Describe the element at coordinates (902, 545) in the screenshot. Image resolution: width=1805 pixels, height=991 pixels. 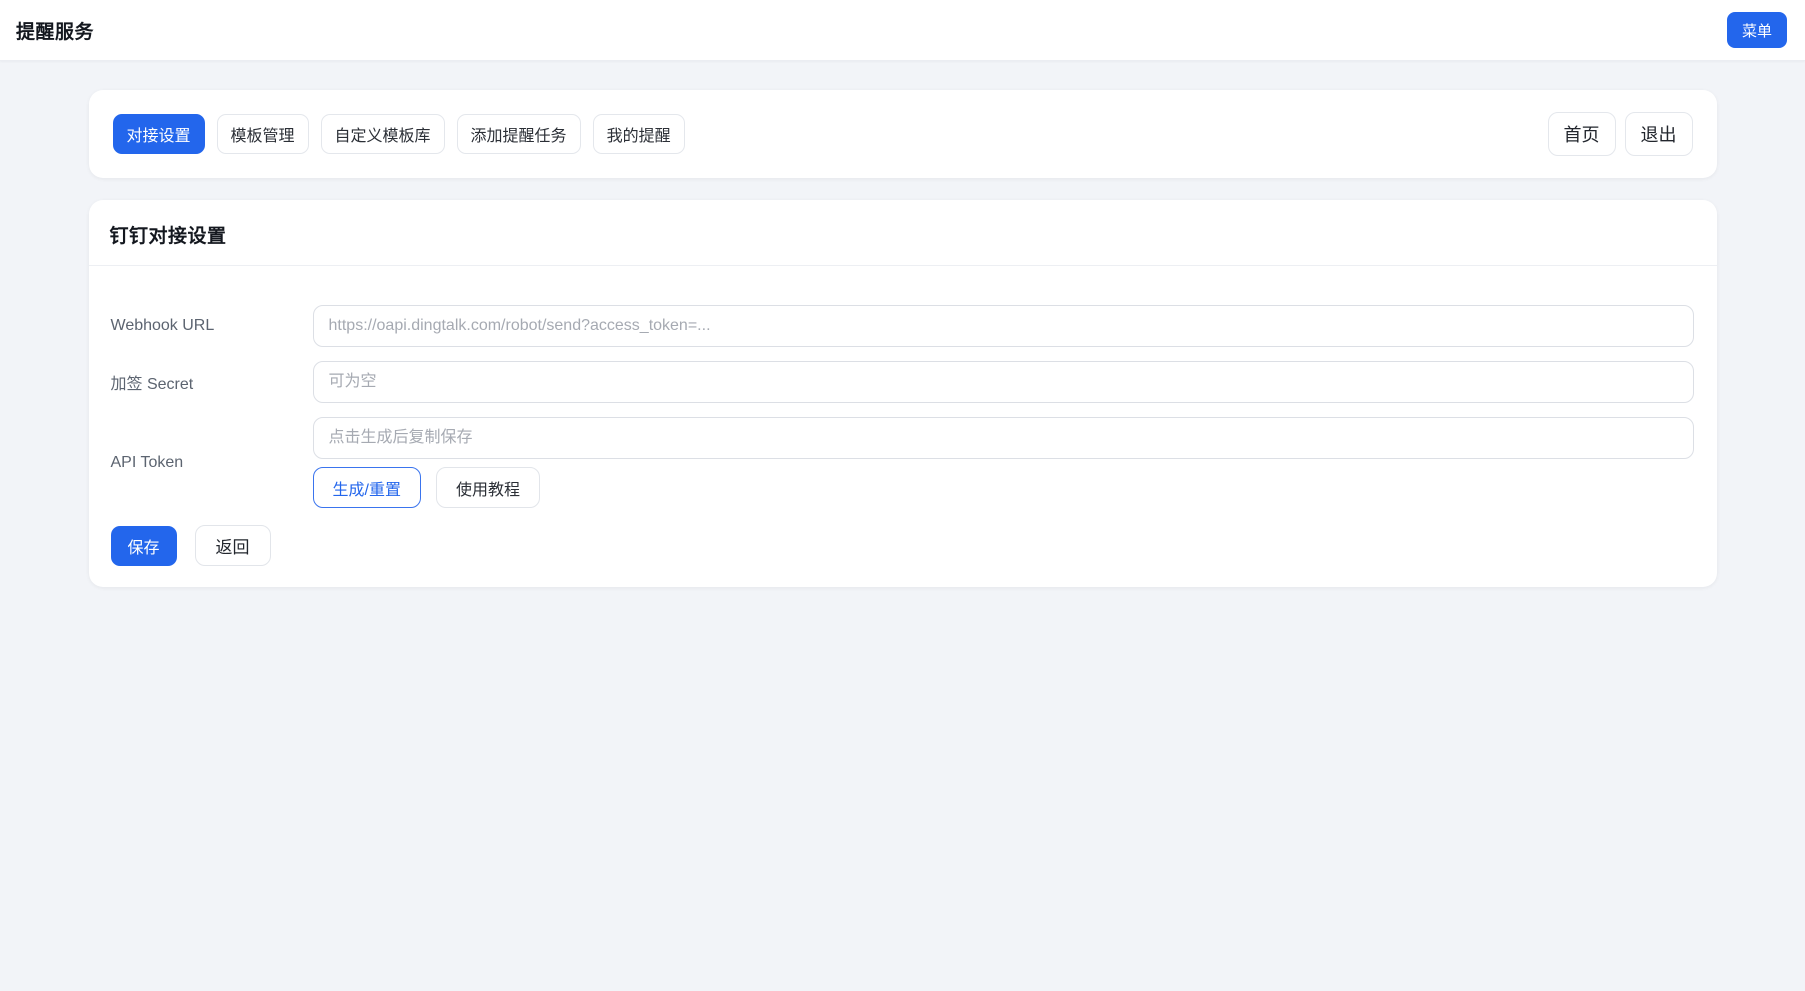
I see `form-actions: 保存 返回` at that location.